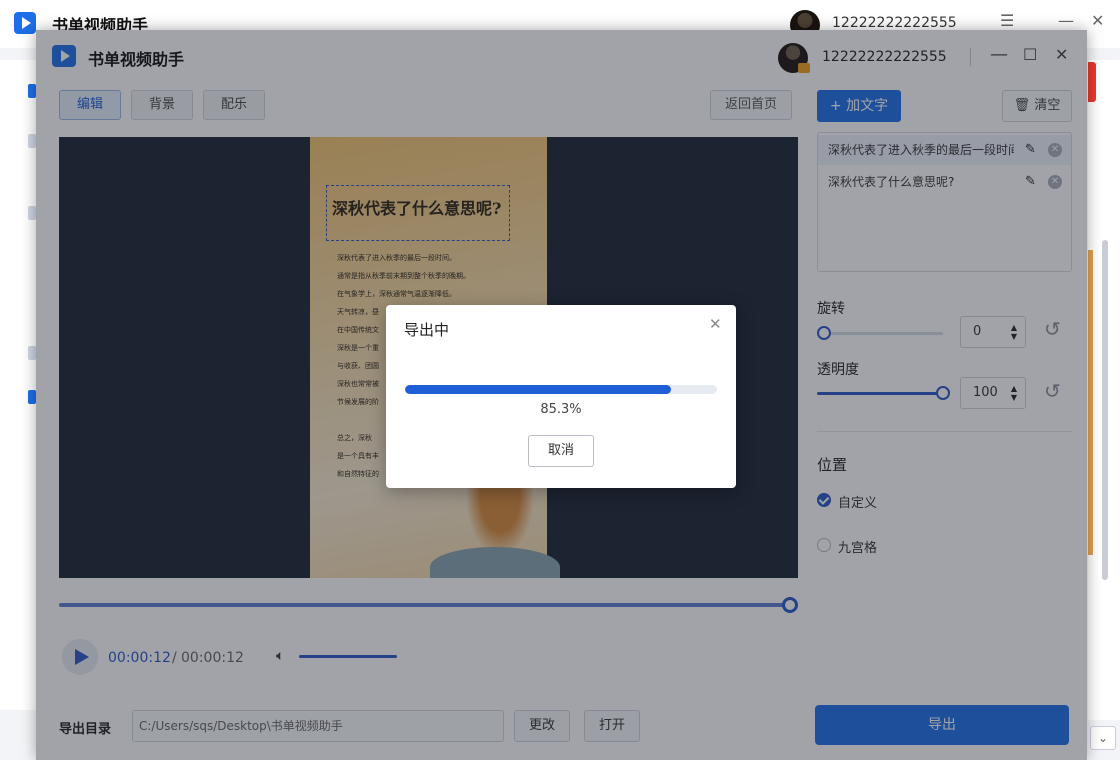 The width and height of the screenshot is (1120, 760). I want to click on export-progress-fill, so click(538, 389).